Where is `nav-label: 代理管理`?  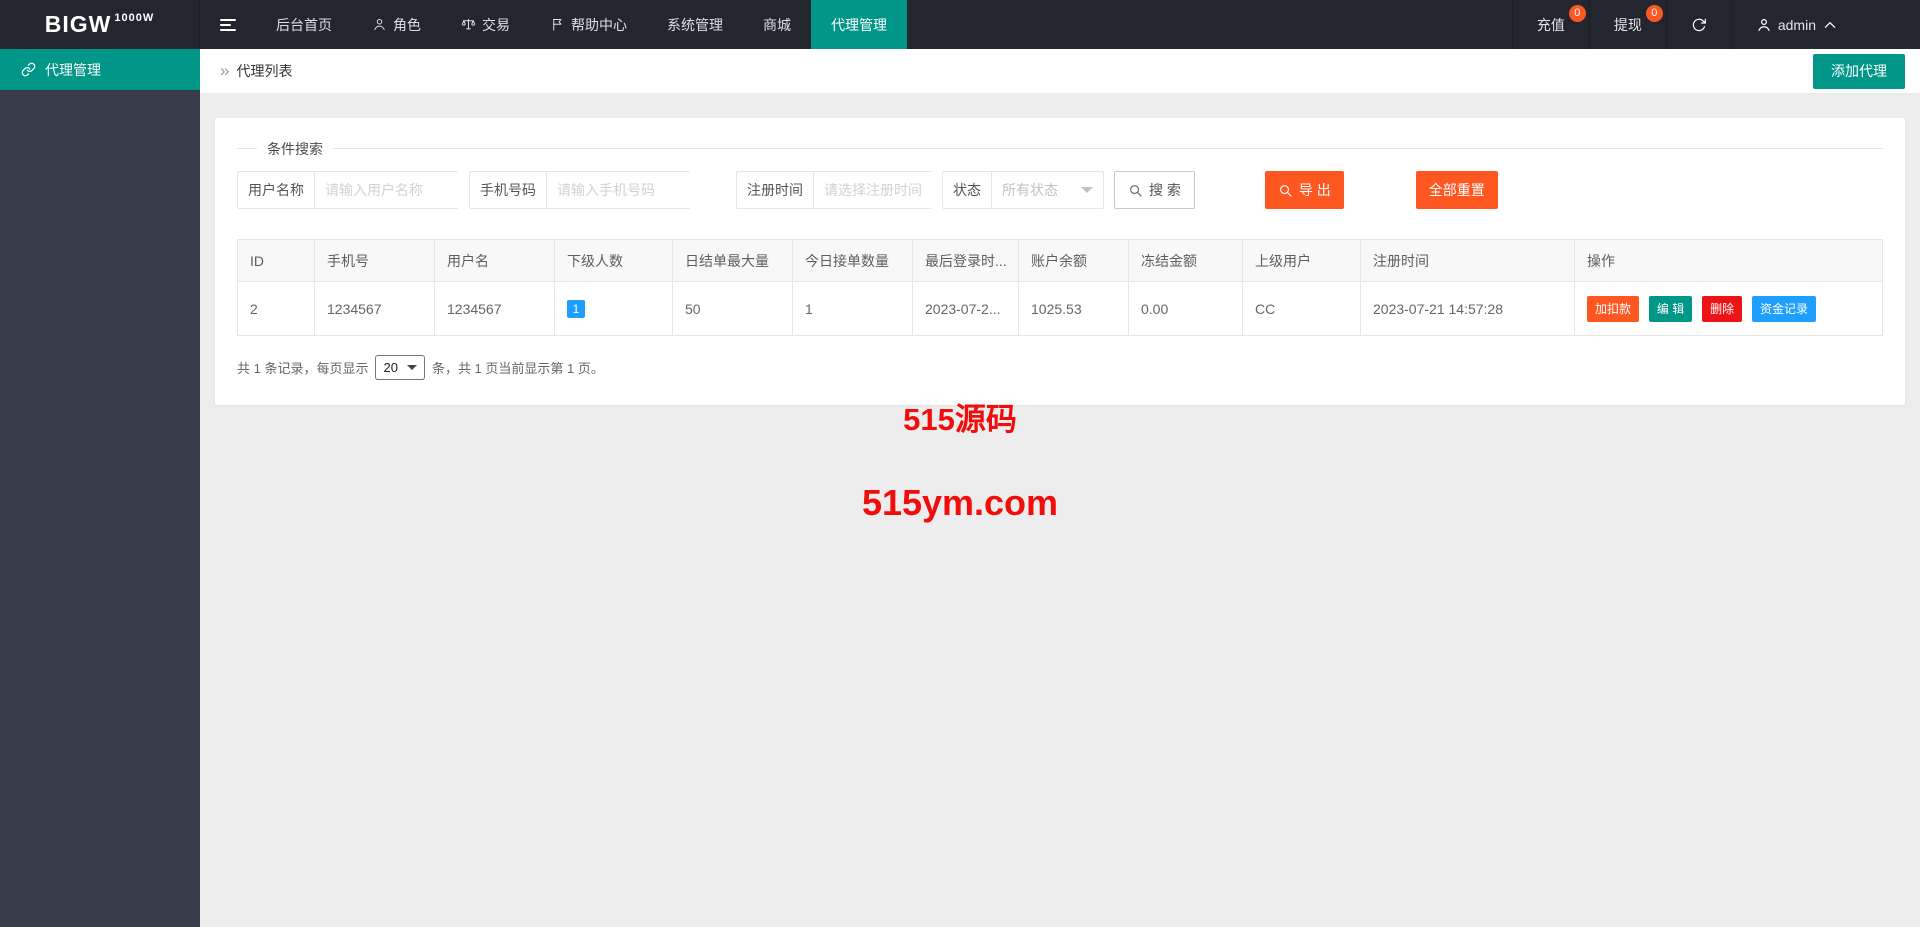 nav-label: 代理管理 is located at coordinates (859, 24).